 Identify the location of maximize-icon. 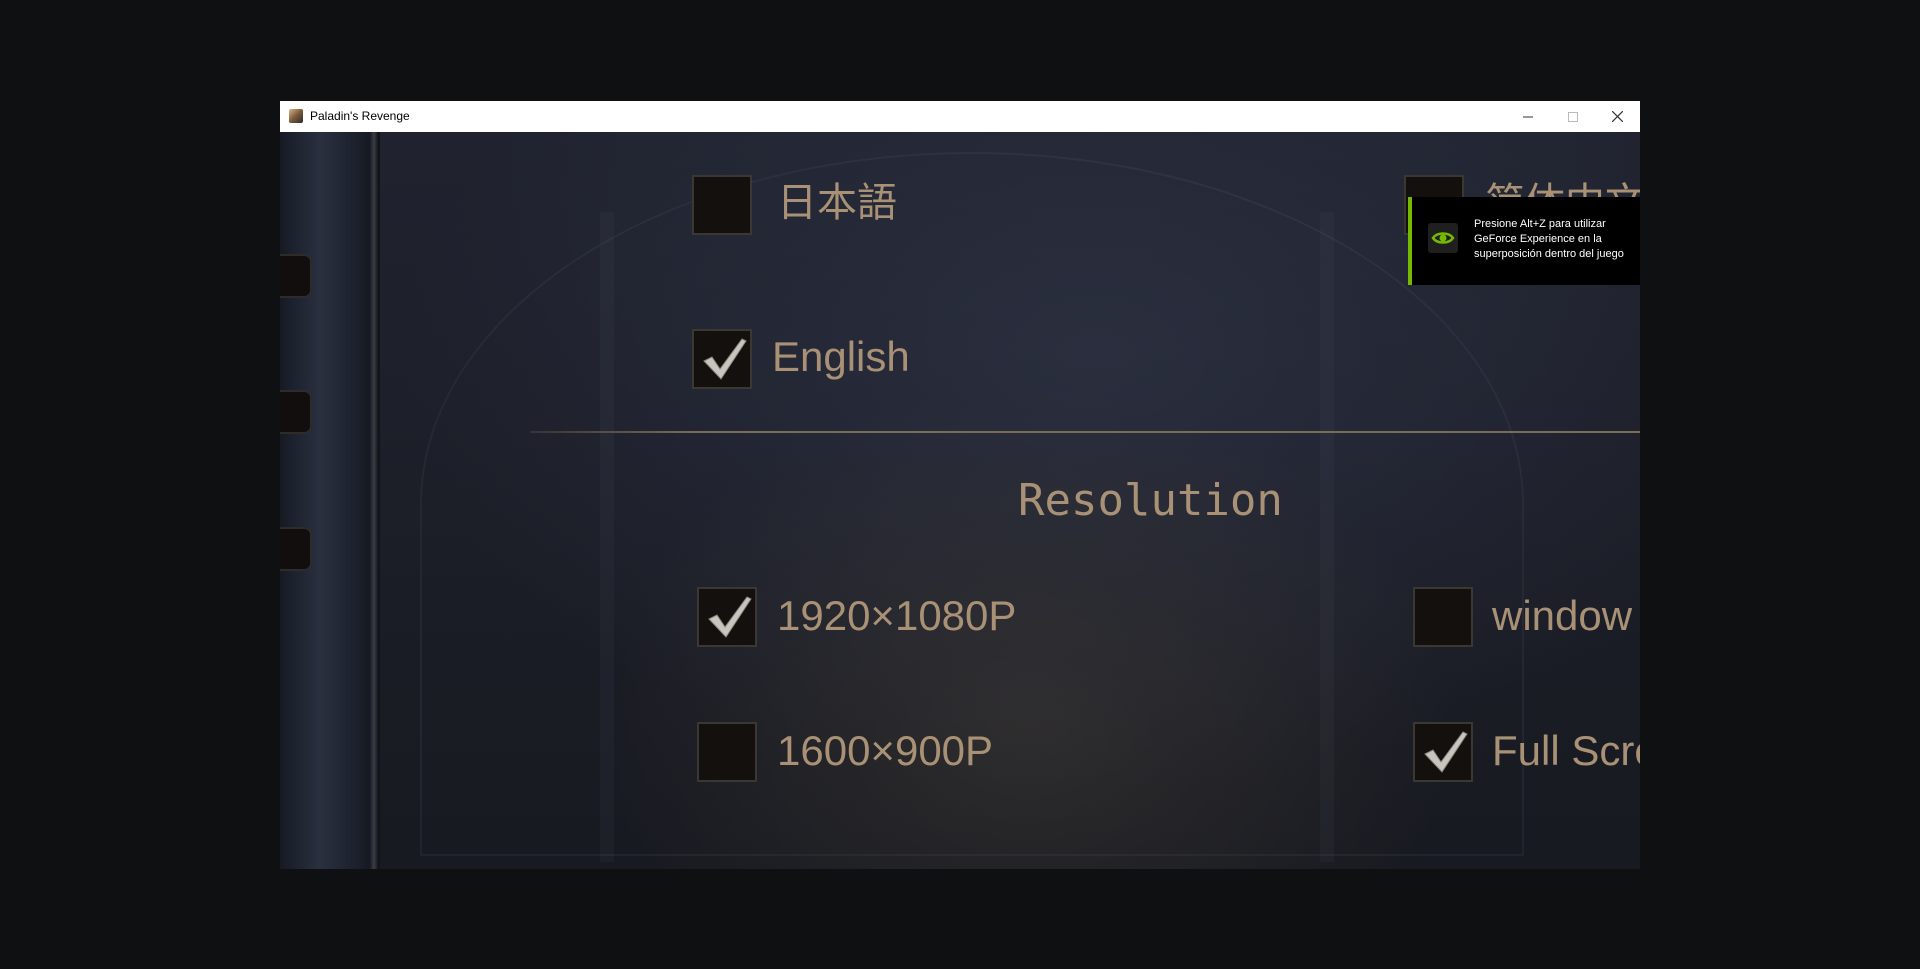
(1572, 116).